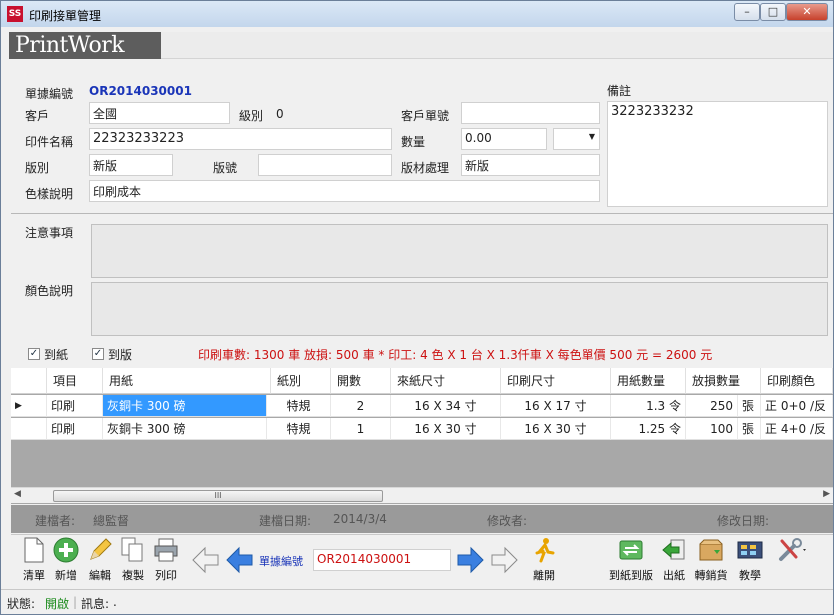 This screenshot has width=834, height=615. I want to click on level-label: 級別, so click(251, 116).